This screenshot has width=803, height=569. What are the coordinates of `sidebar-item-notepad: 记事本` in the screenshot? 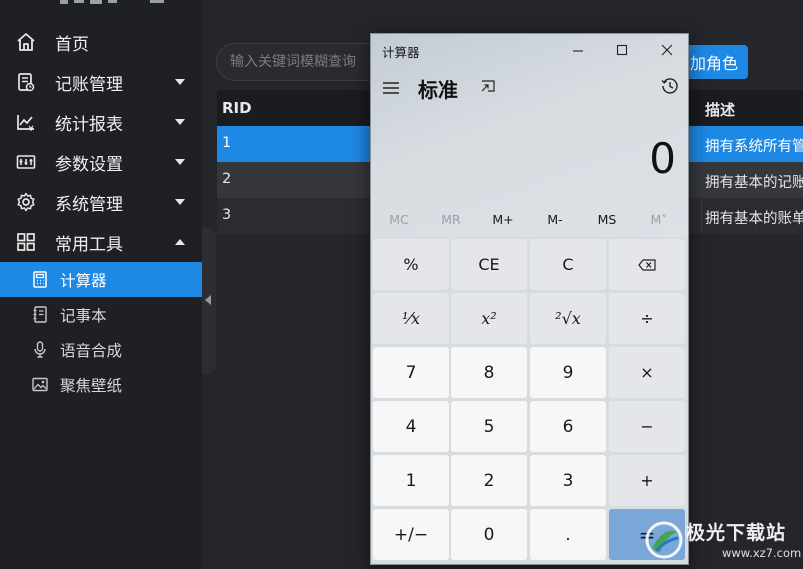 It's located at (101, 314).